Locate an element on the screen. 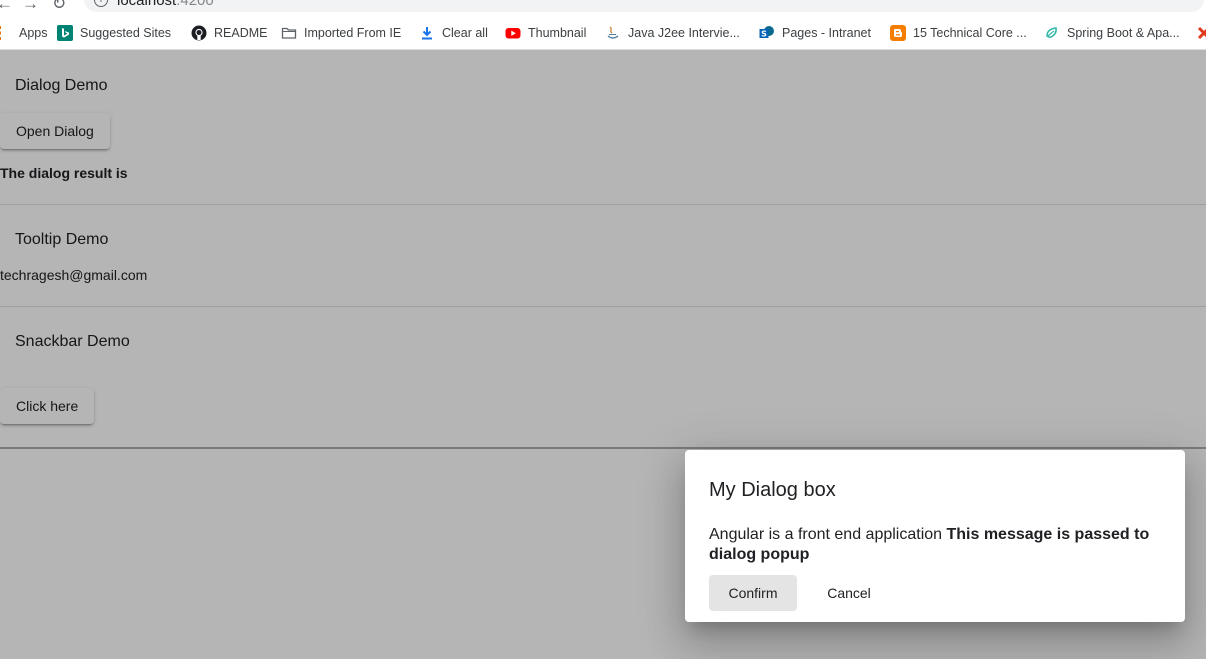 Image resolution: width=1206 pixels, height=659 pixels. bookmark-clear-all: Clear all is located at coordinates (453, 33).